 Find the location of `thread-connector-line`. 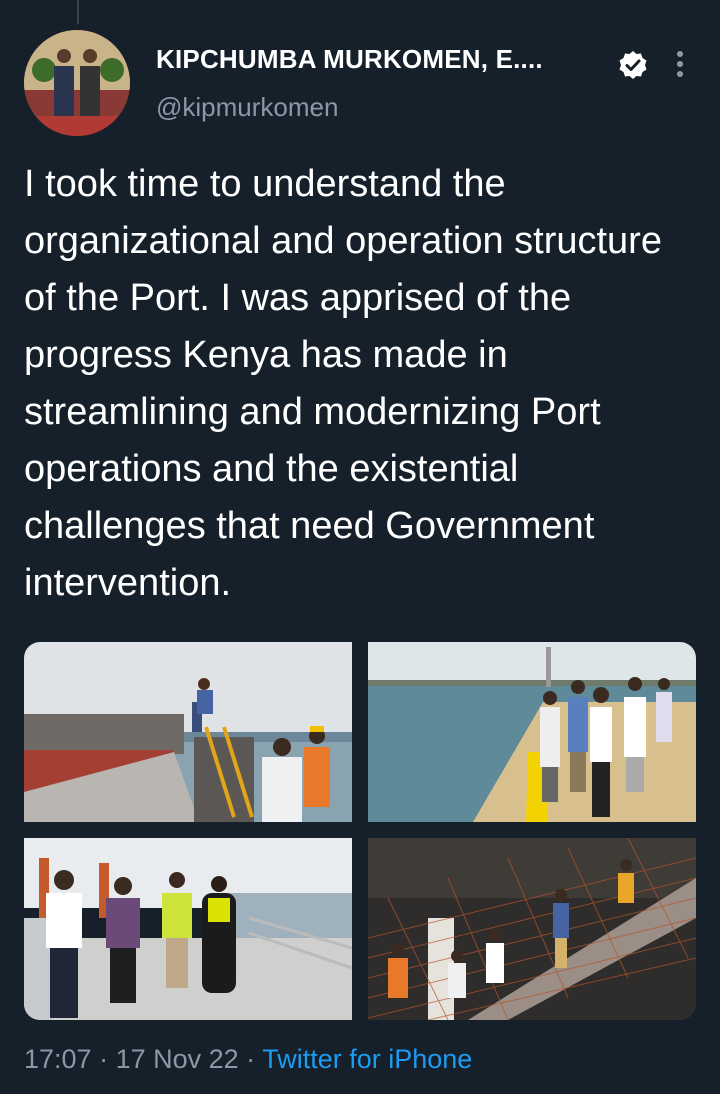

thread-connector-line is located at coordinates (78, 12).